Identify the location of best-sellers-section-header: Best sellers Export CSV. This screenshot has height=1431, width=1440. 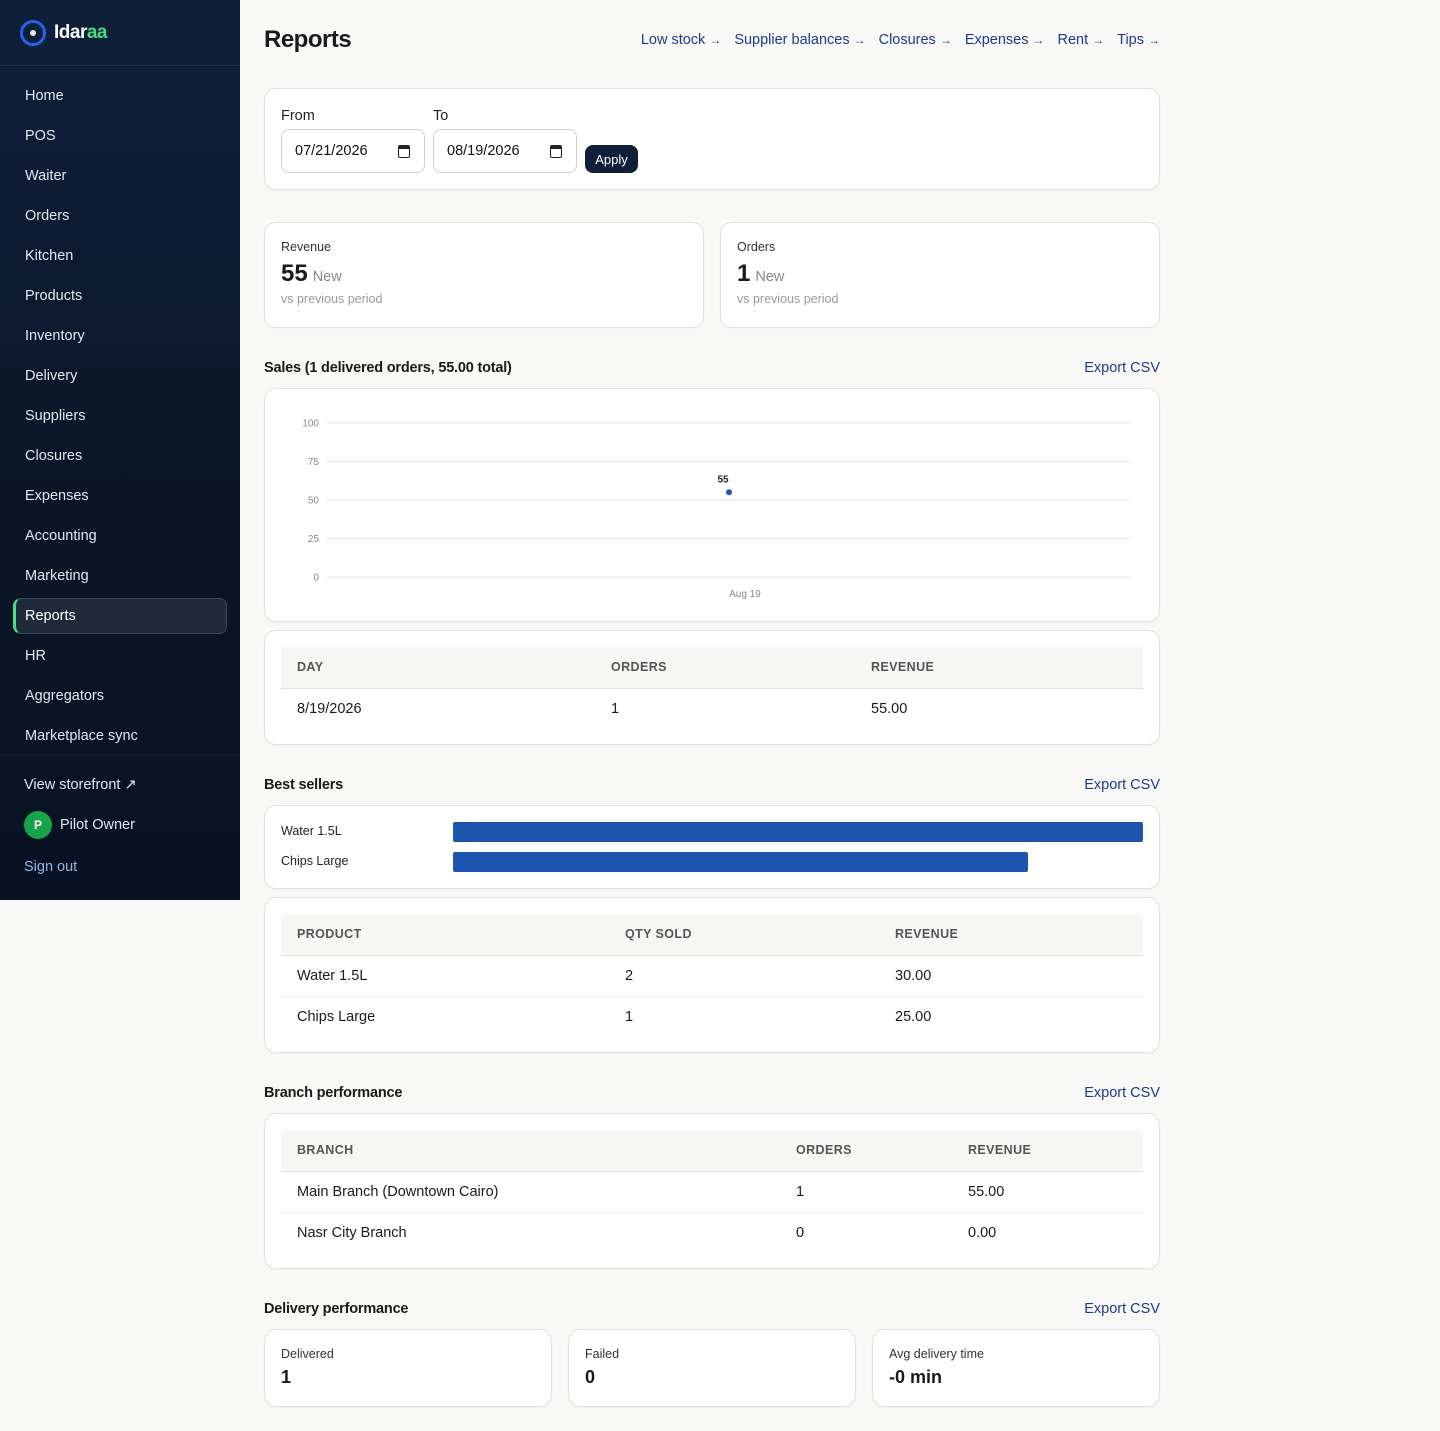
(712, 785).